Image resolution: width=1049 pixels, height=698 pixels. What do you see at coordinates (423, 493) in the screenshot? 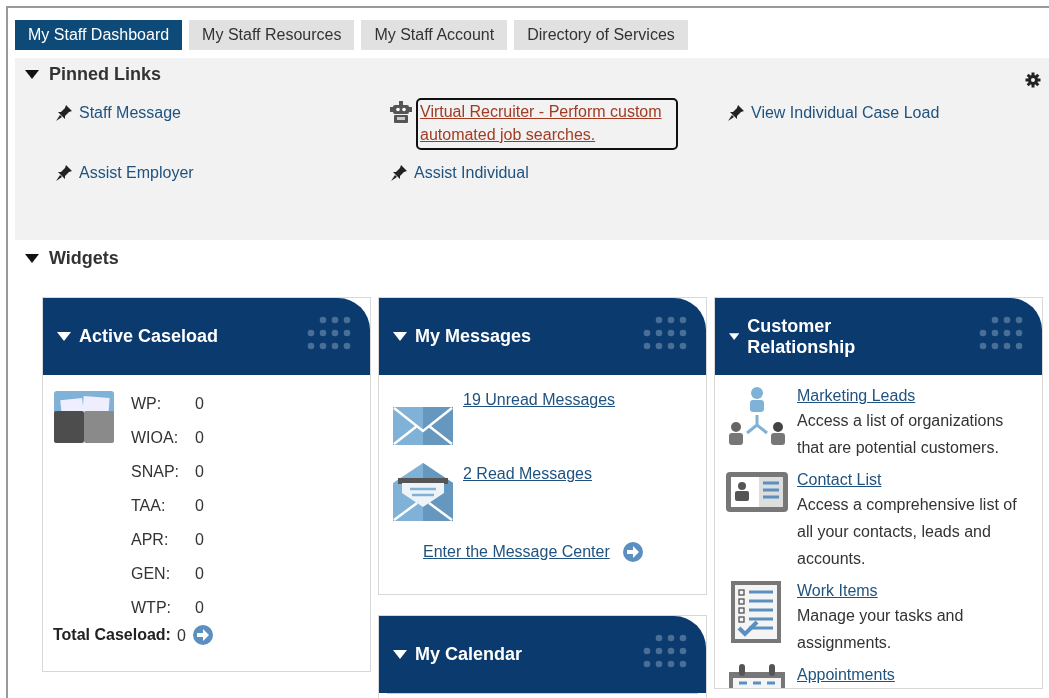
I see `open-envelope-icon` at bounding box center [423, 493].